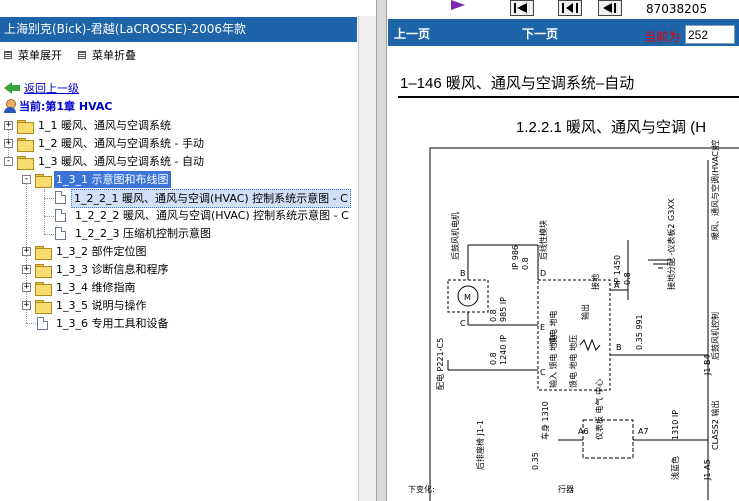  I want to click on expand-menu-button: 菜单展开, so click(33, 55).